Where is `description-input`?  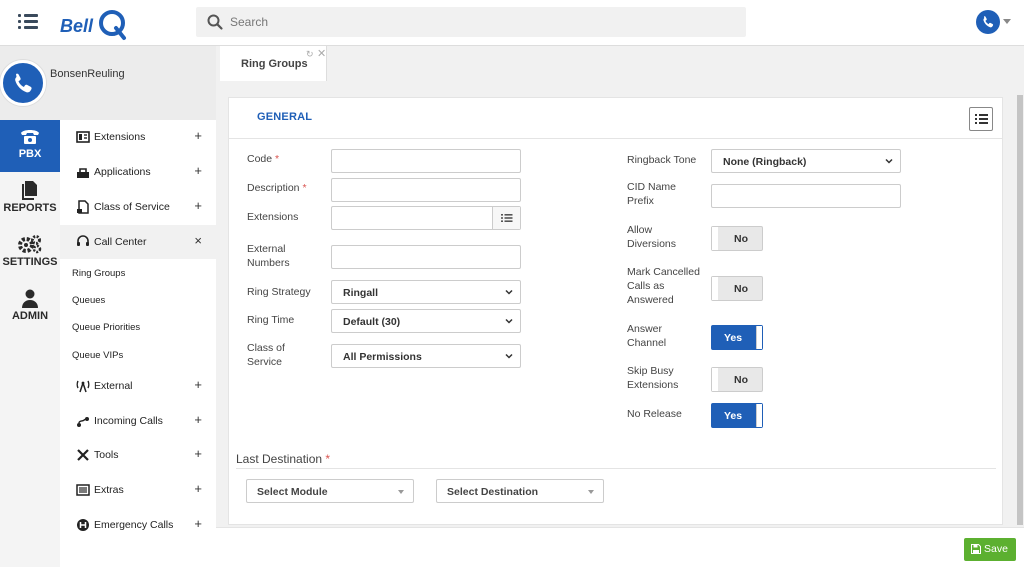
description-input is located at coordinates (426, 190).